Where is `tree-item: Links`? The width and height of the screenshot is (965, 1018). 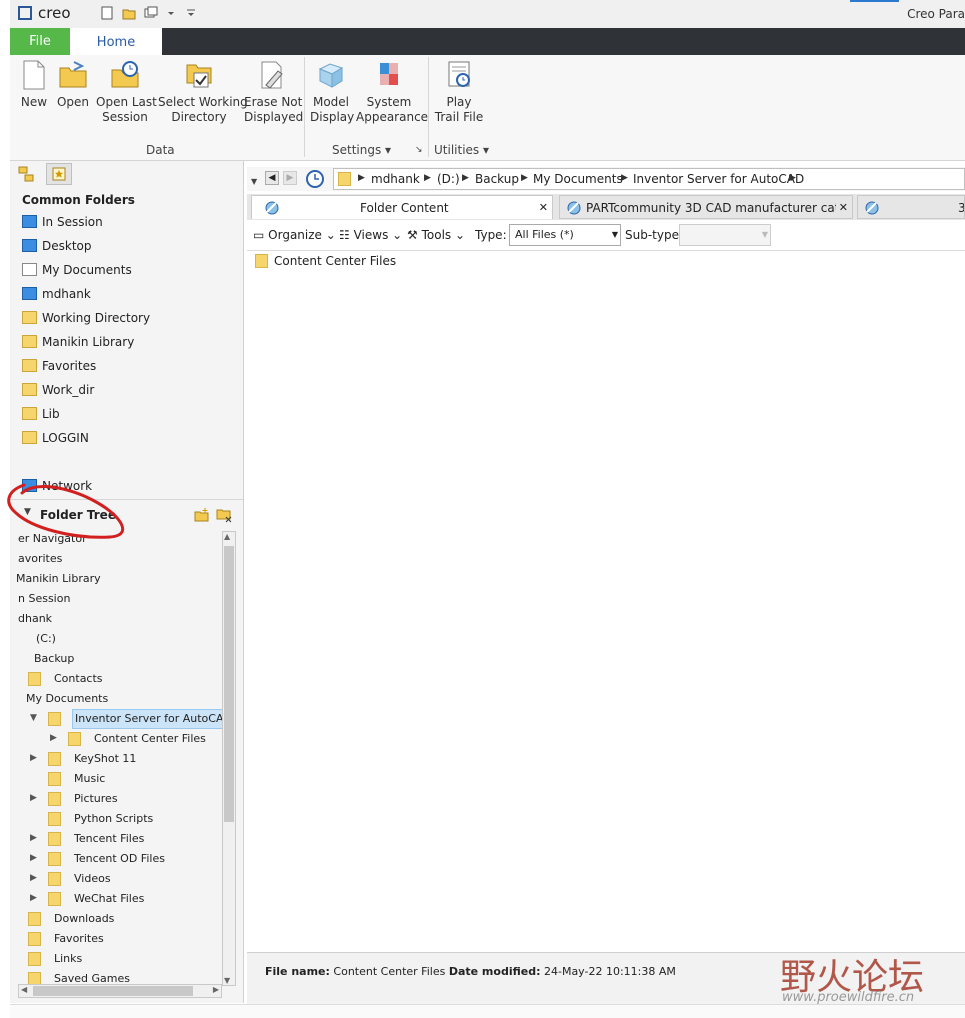
tree-item: Links is located at coordinates (68, 959).